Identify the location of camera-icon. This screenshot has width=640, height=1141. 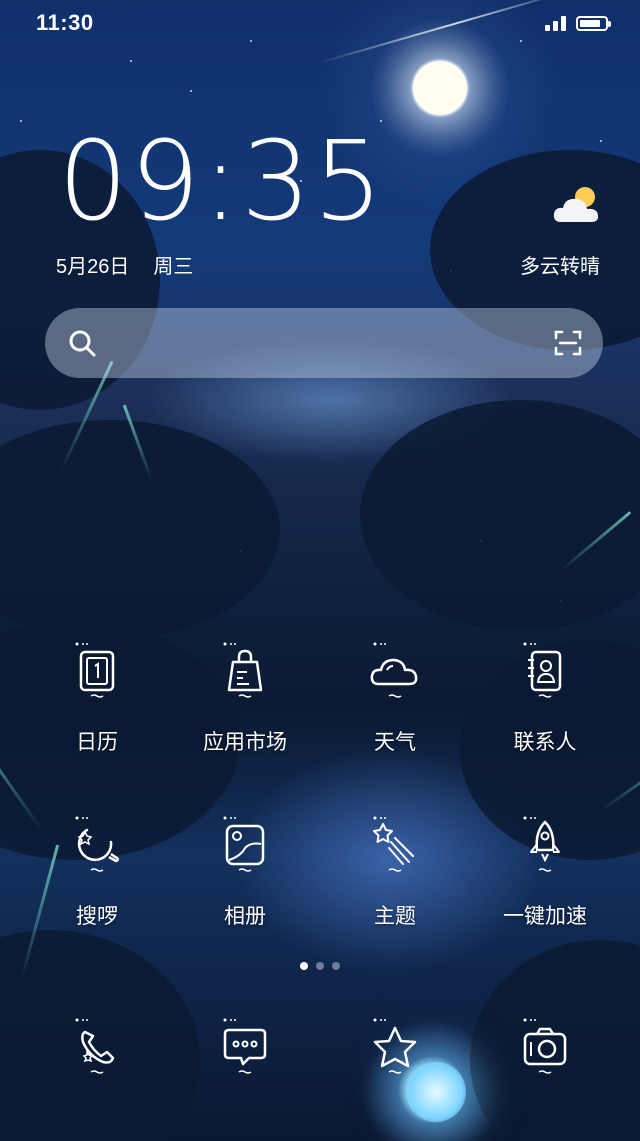
(545, 1046).